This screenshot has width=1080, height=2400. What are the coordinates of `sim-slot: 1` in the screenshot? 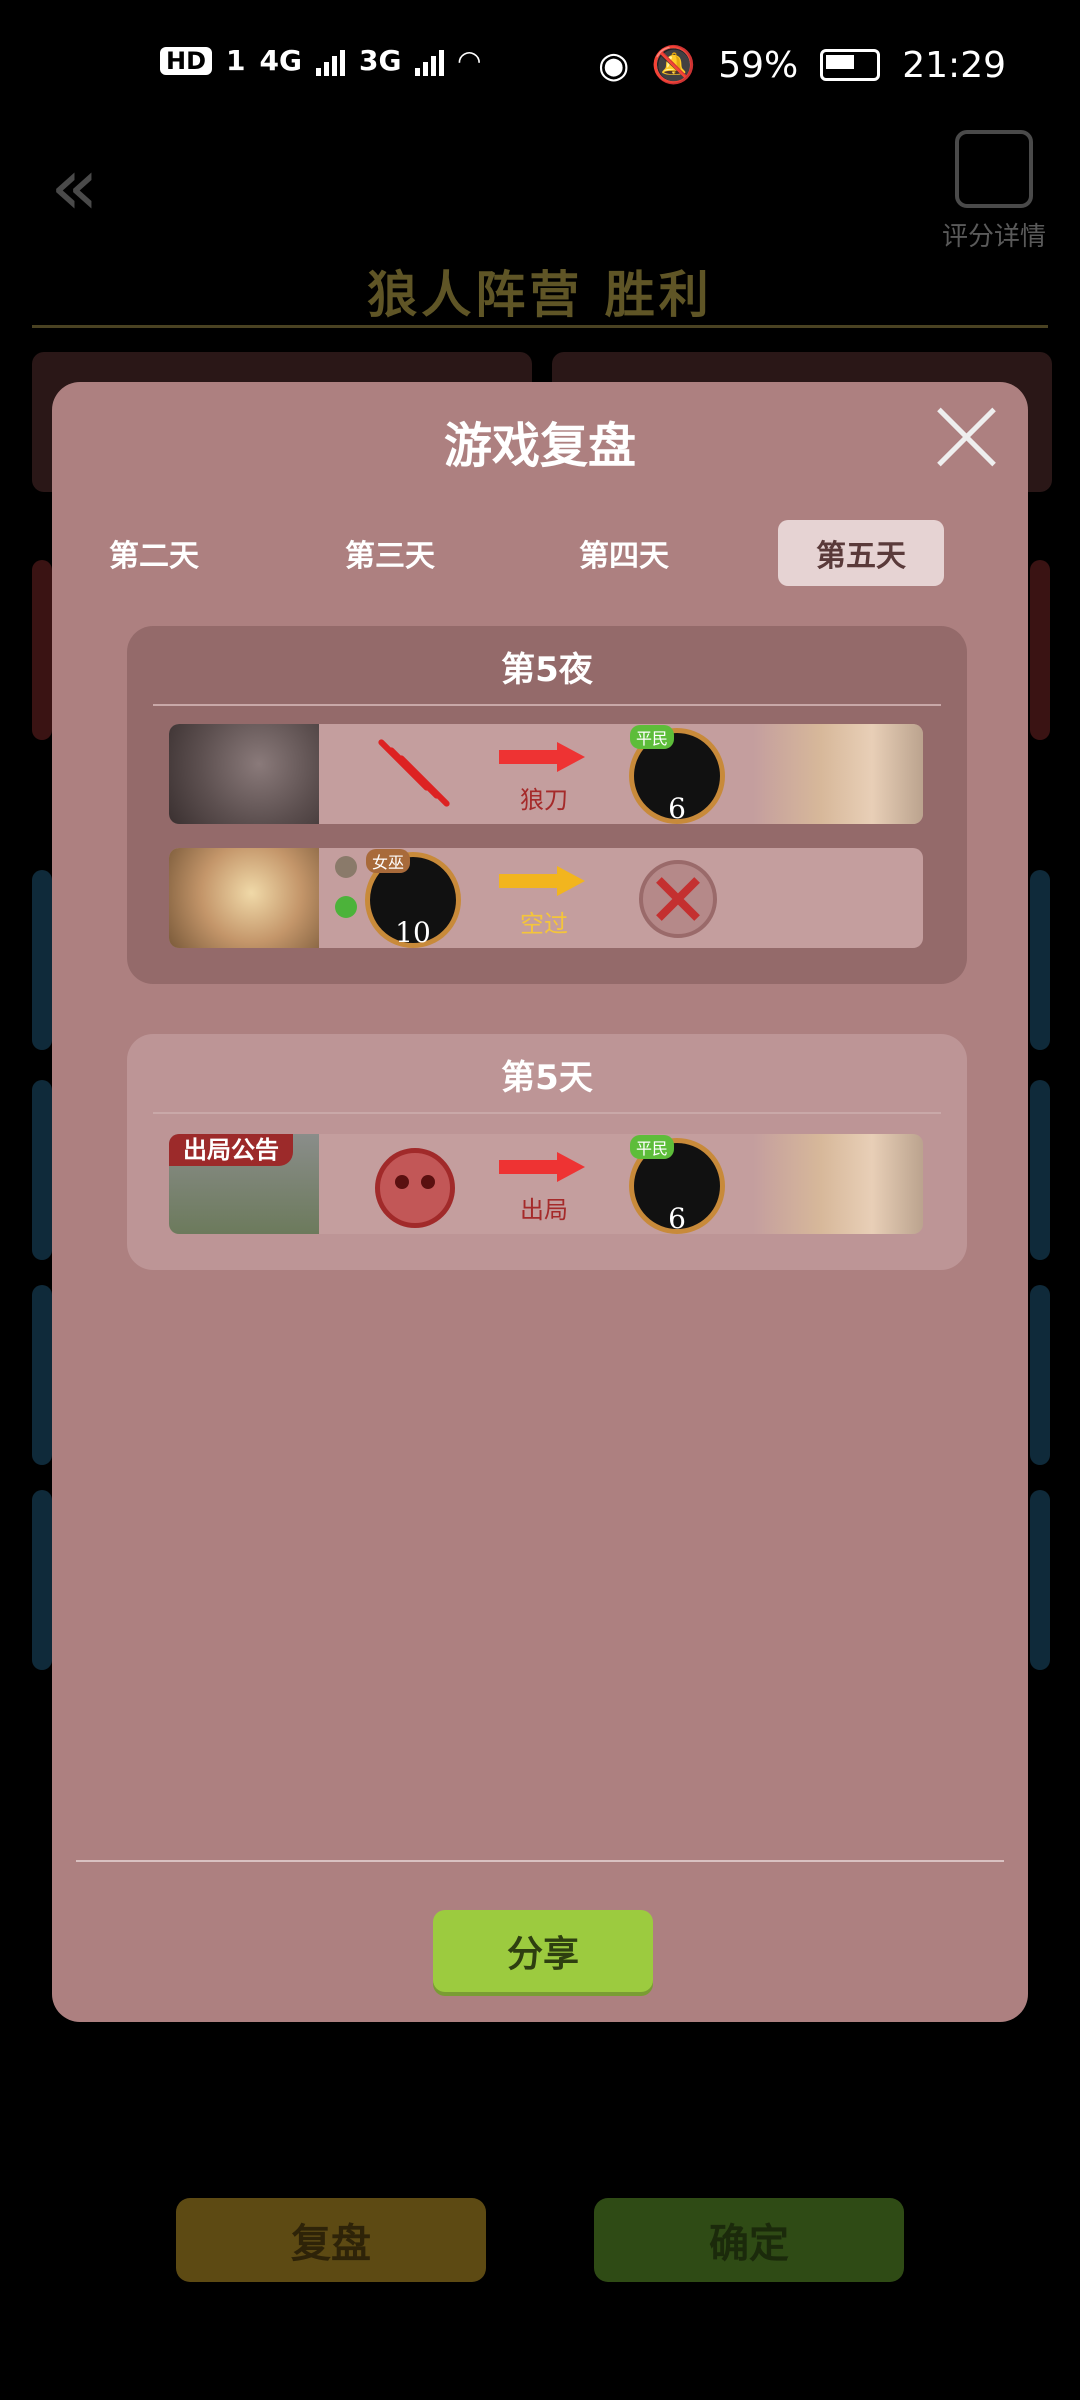 It's located at (236, 60).